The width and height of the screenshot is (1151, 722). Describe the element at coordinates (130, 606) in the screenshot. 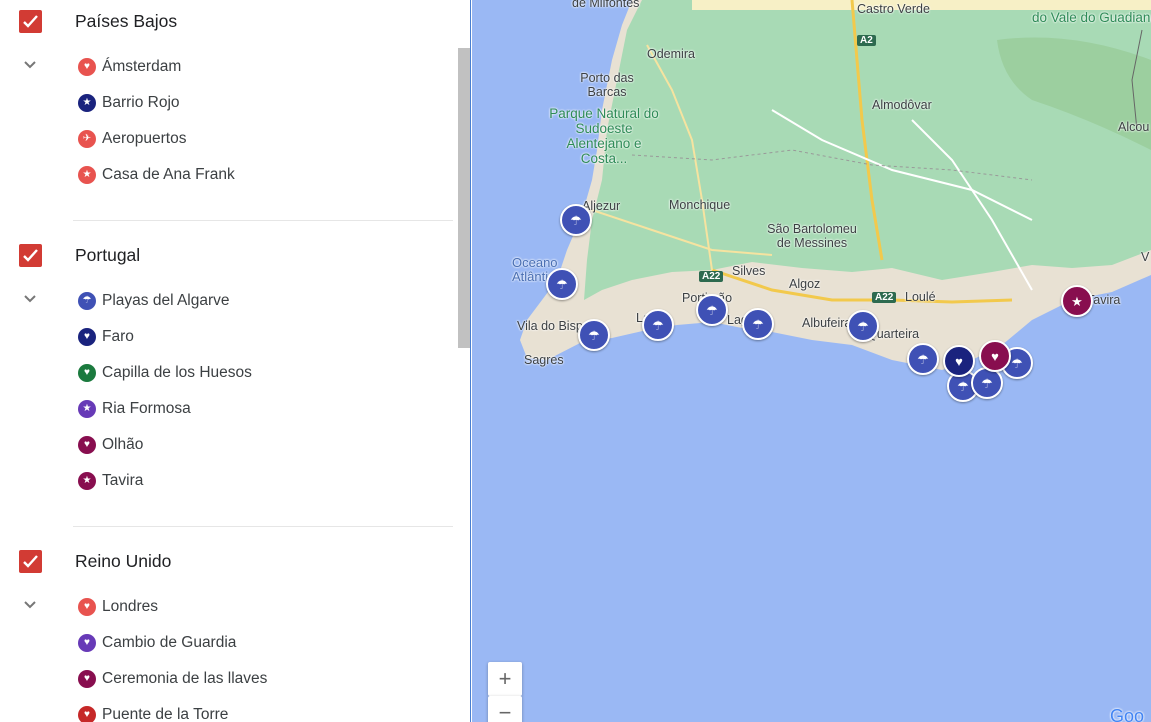

I see `layer-item-label: Londres` at that location.